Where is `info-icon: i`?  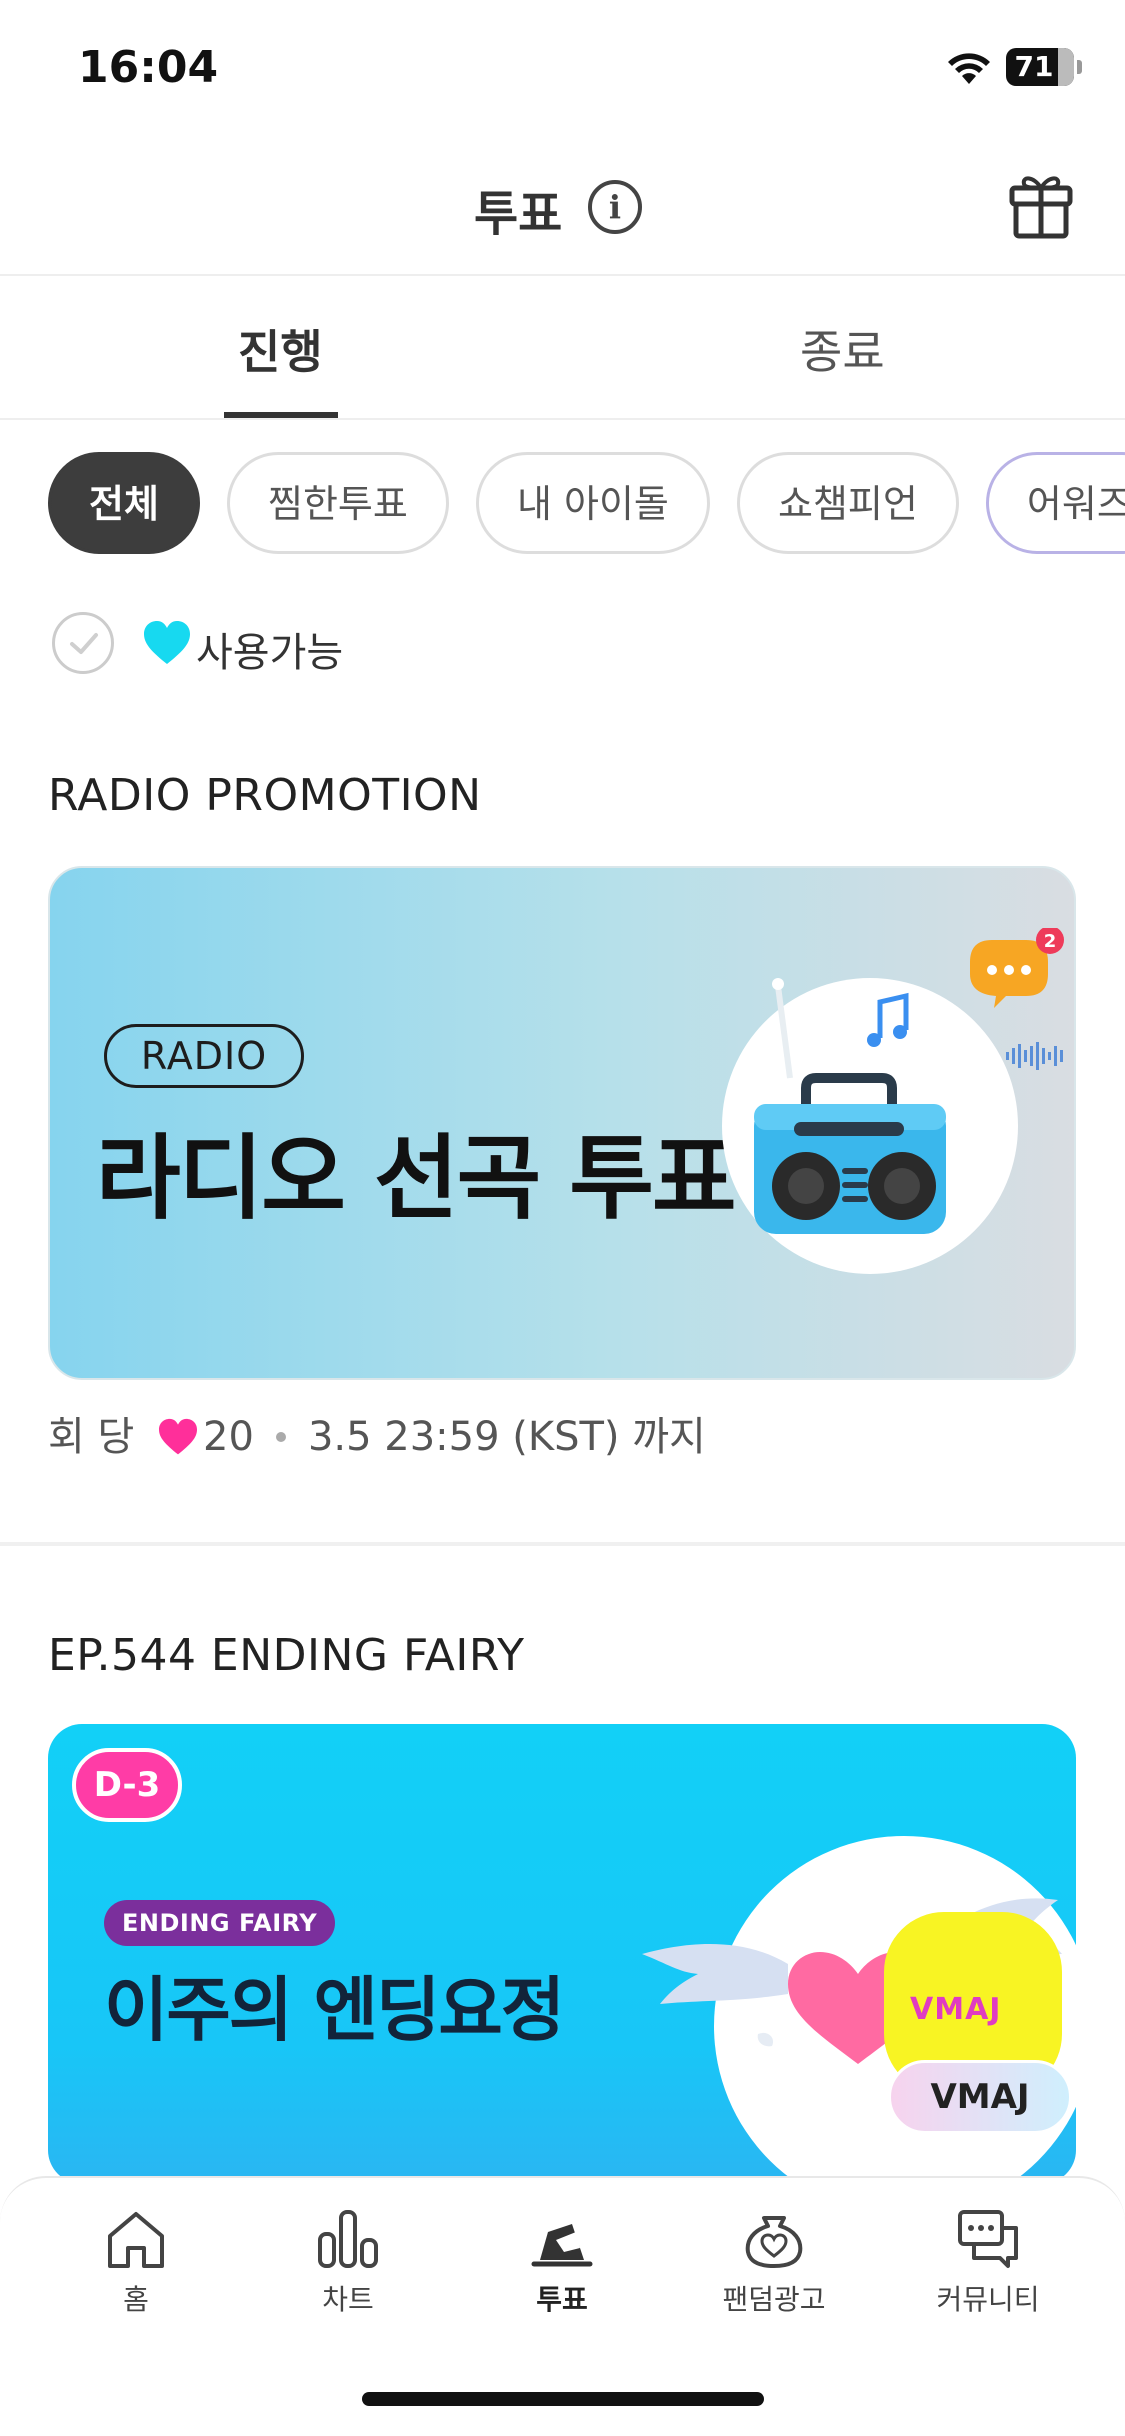
info-icon: i is located at coordinates (615, 207).